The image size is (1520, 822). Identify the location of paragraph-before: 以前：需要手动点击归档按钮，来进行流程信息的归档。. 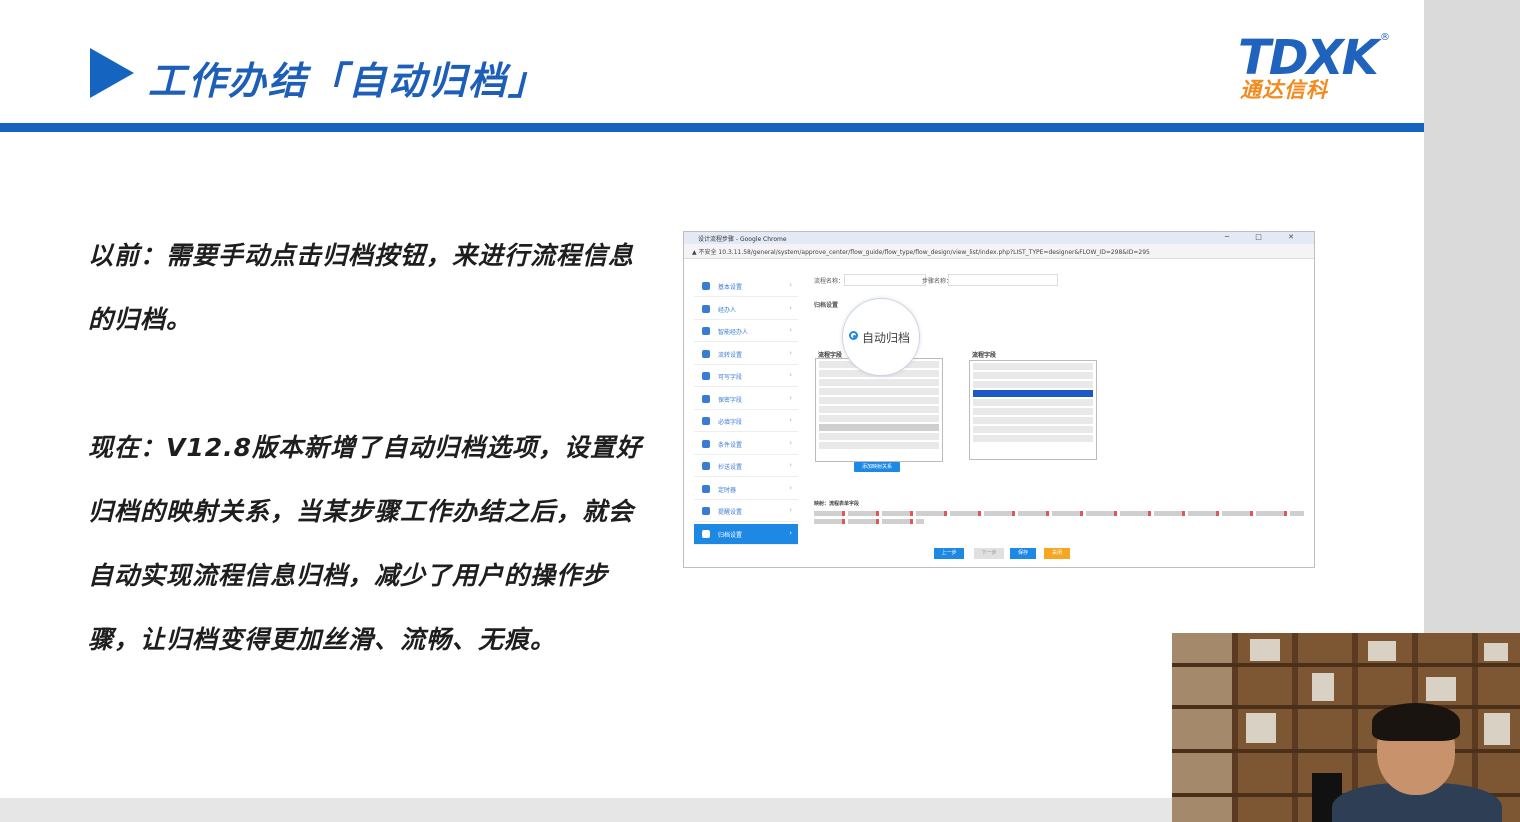
(361, 287).